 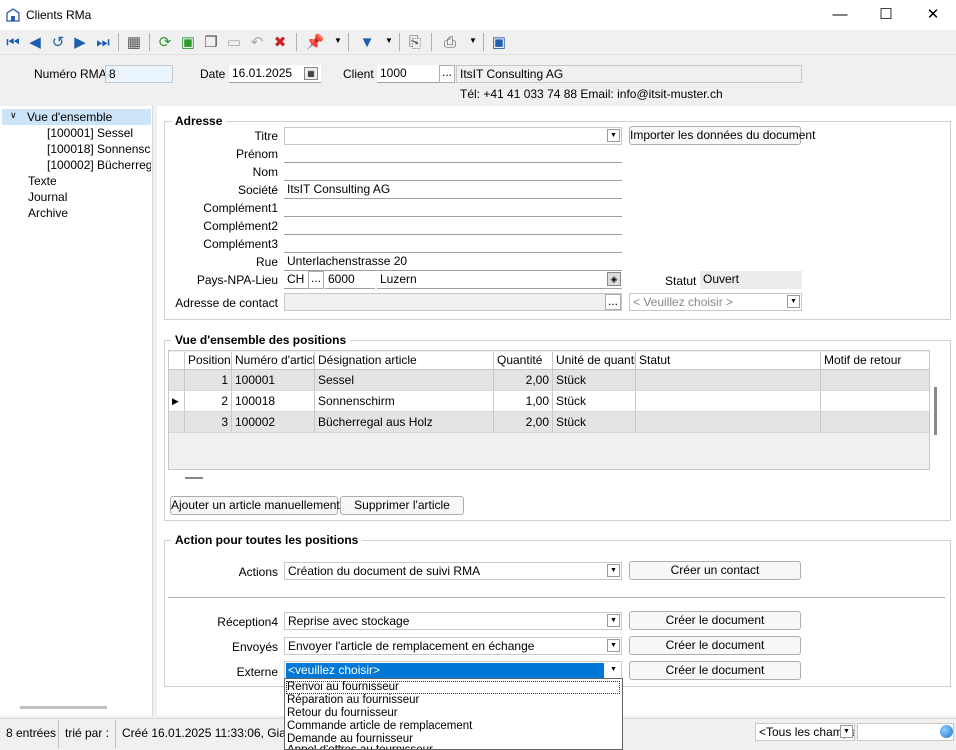 I want to click on copy-icon: ❐, so click(x=211, y=42).